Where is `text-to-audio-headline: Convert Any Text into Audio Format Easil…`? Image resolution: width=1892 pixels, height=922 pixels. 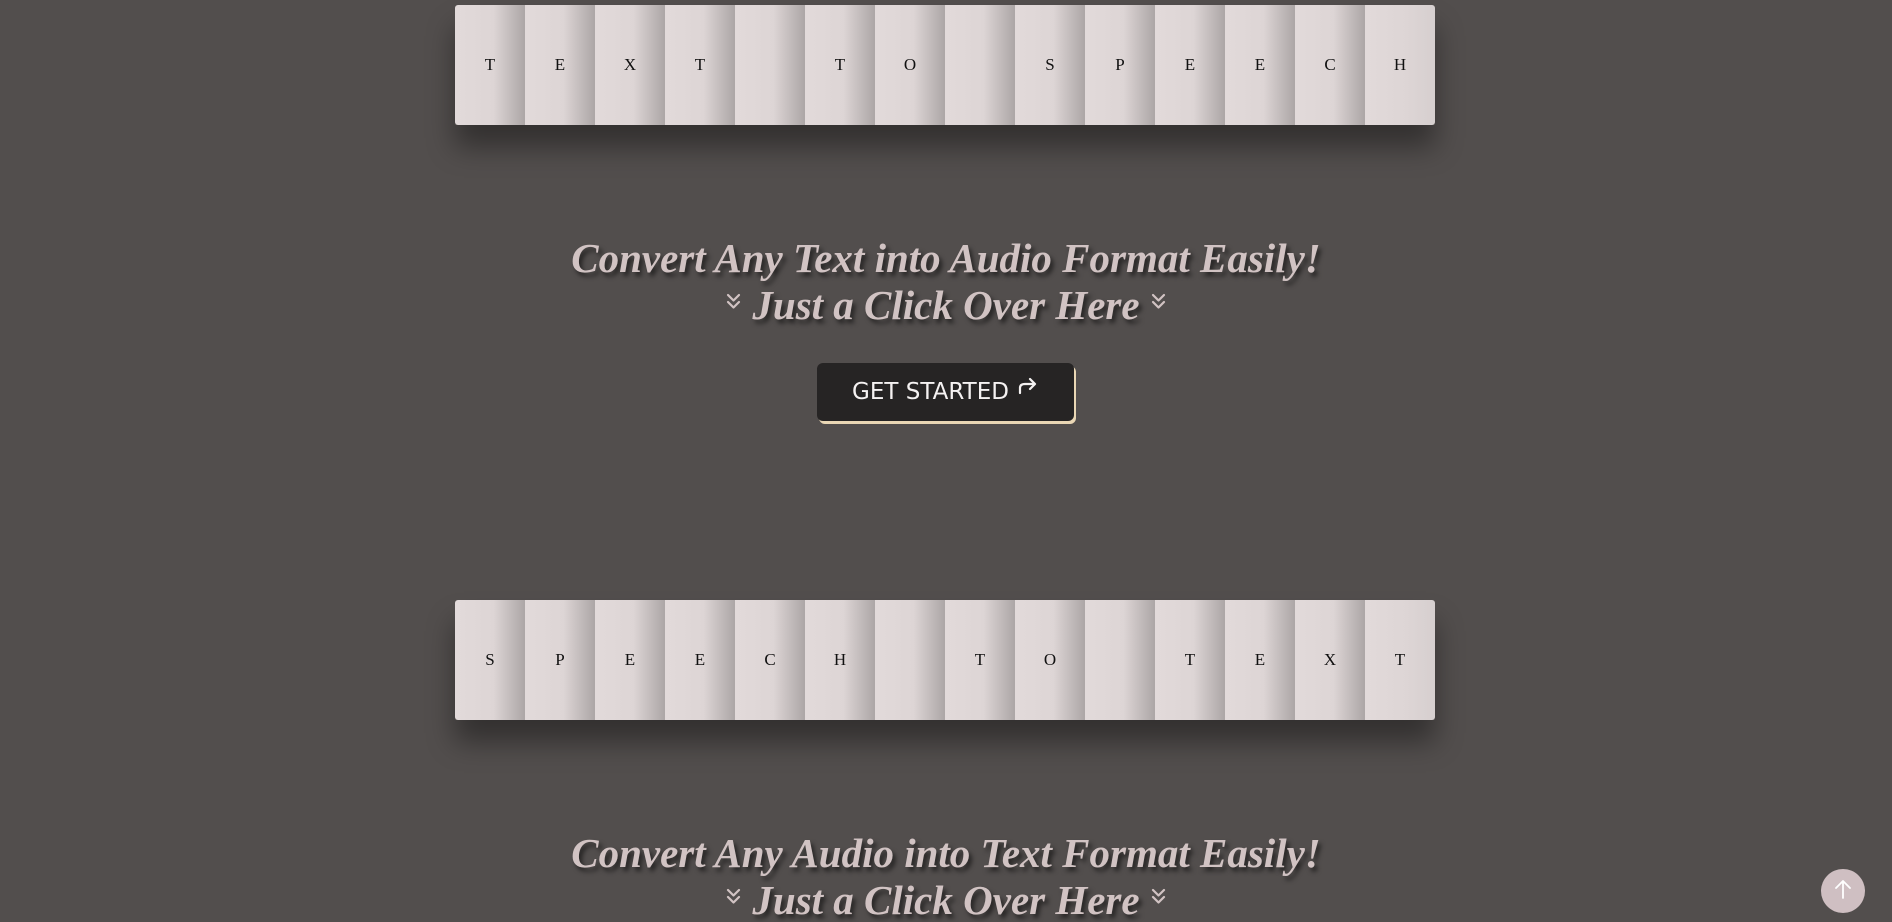 text-to-audio-headline: Convert Any Text into Audio Format Easil… is located at coordinates (946, 258).